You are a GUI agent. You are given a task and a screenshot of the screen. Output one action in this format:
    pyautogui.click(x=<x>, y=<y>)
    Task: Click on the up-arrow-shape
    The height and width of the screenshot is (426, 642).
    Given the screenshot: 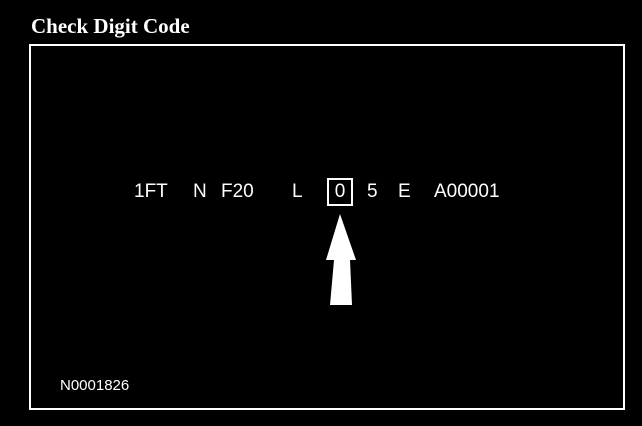 What is the action you would take?
    pyautogui.click(x=341, y=259)
    